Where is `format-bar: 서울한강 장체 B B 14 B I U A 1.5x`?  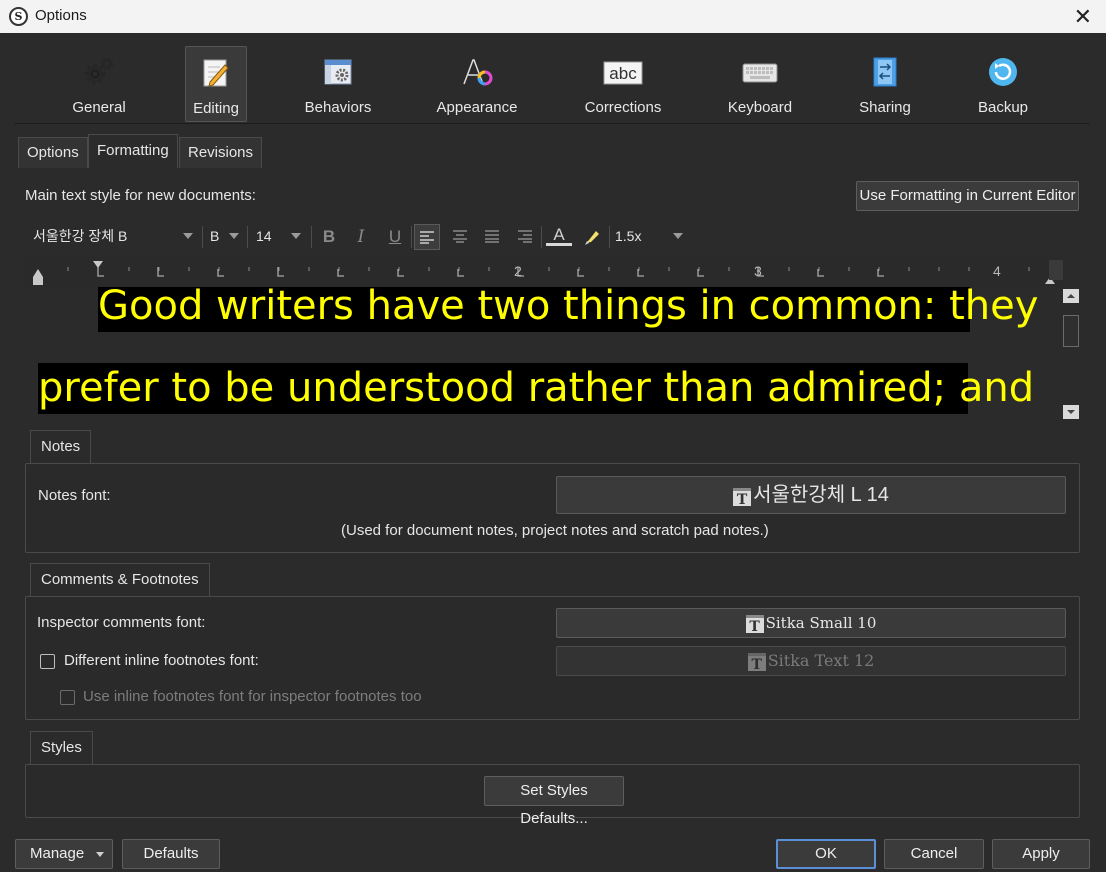
format-bar: 서울한강 장체 B B 14 B I U A 1.5x is located at coordinates (555, 236).